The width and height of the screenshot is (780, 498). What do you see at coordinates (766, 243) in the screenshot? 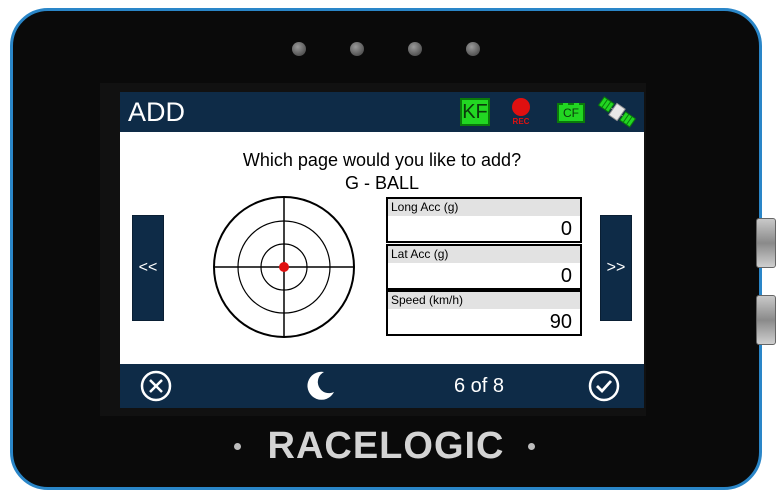
I see `side-button-upper` at bounding box center [766, 243].